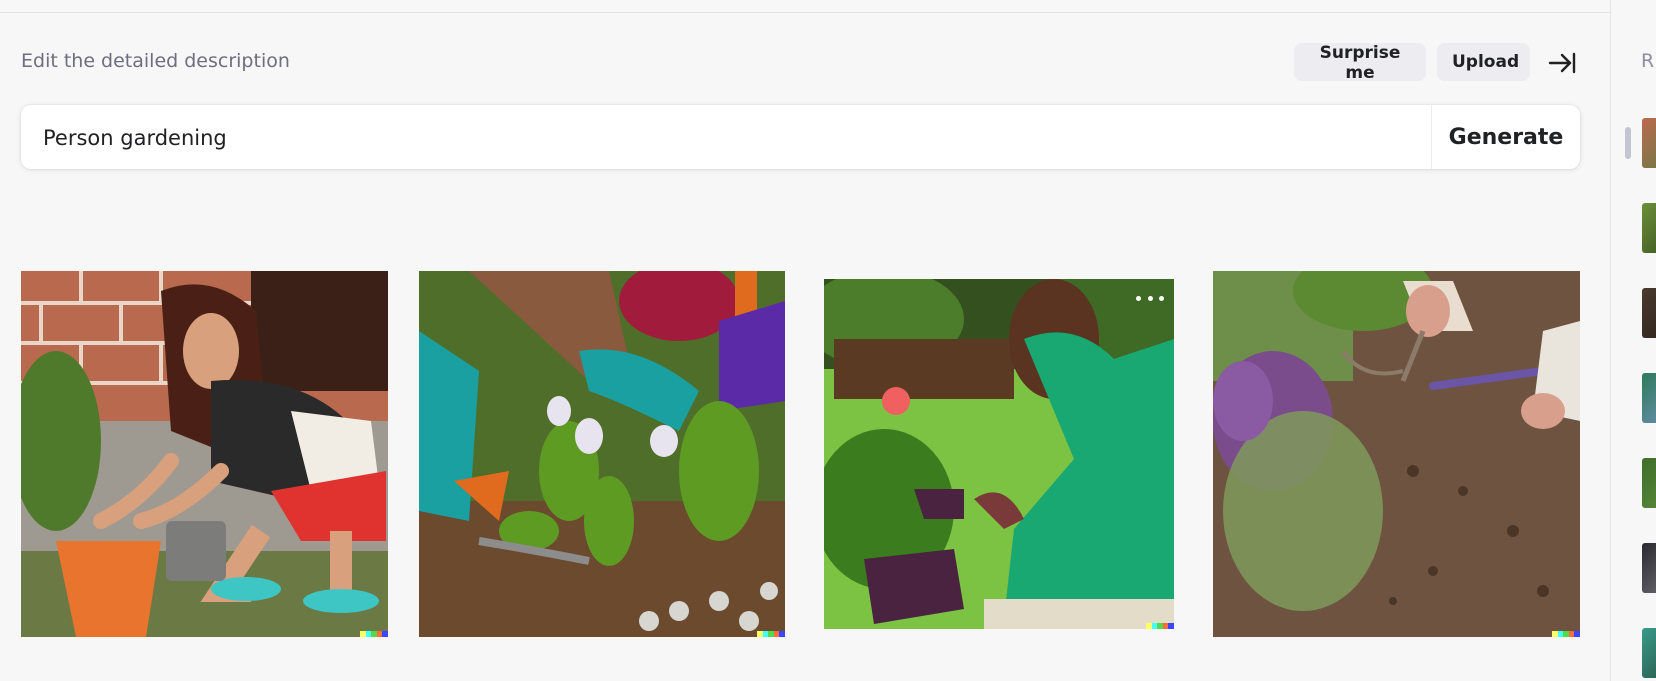  What do you see at coordinates (1628, 143) in the screenshot?
I see `sidebar-scrollbar` at bounding box center [1628, 143].